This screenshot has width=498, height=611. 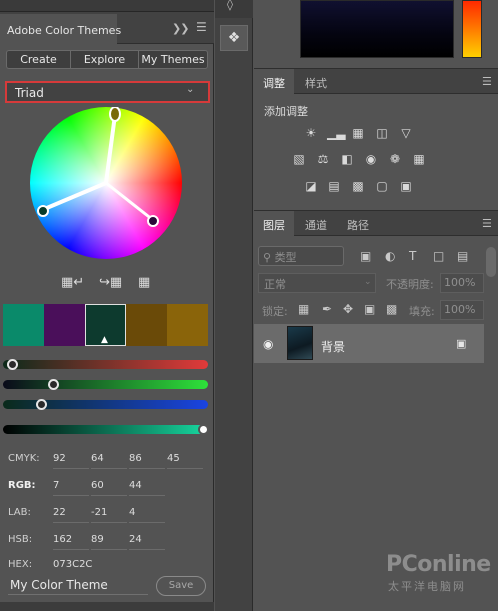 I want to click on color-wheel-handles, so click(x=106, y=183).